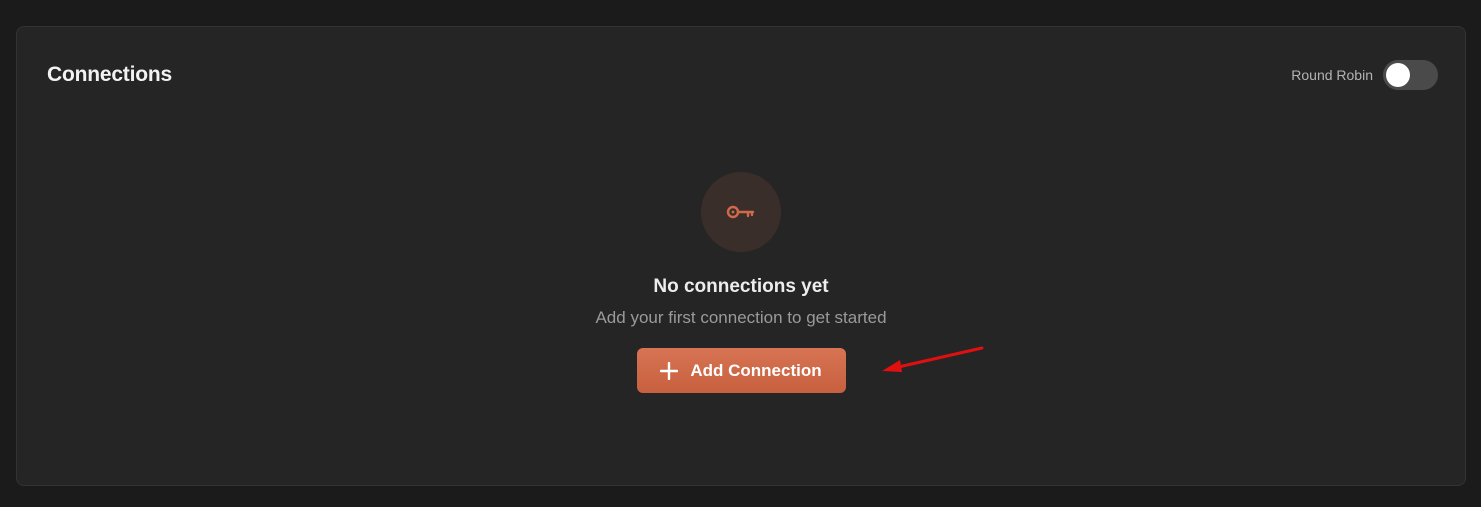 The image size is (1481, 507). I want to click on key-icon-circle, so click(741, 212).